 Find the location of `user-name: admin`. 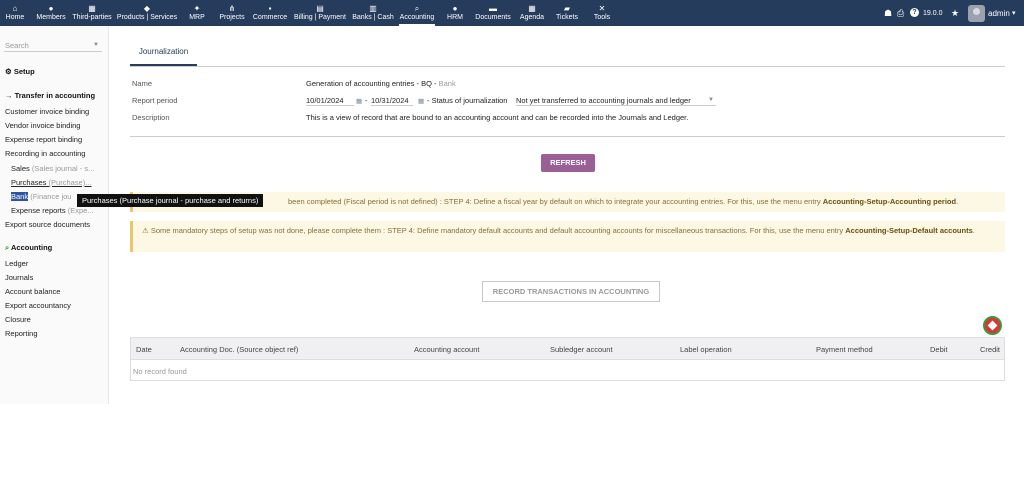

user-name: admin is located at coordinates (999, 14).